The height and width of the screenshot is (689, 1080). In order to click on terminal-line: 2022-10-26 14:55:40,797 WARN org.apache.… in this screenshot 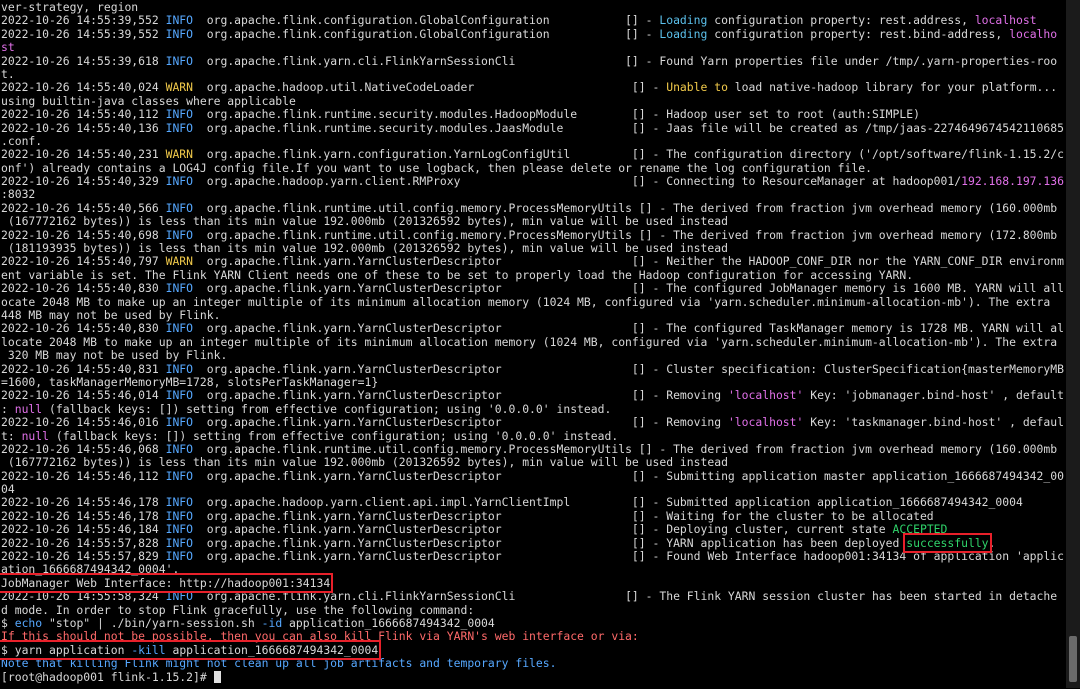, I will do `click(533, 261)`.